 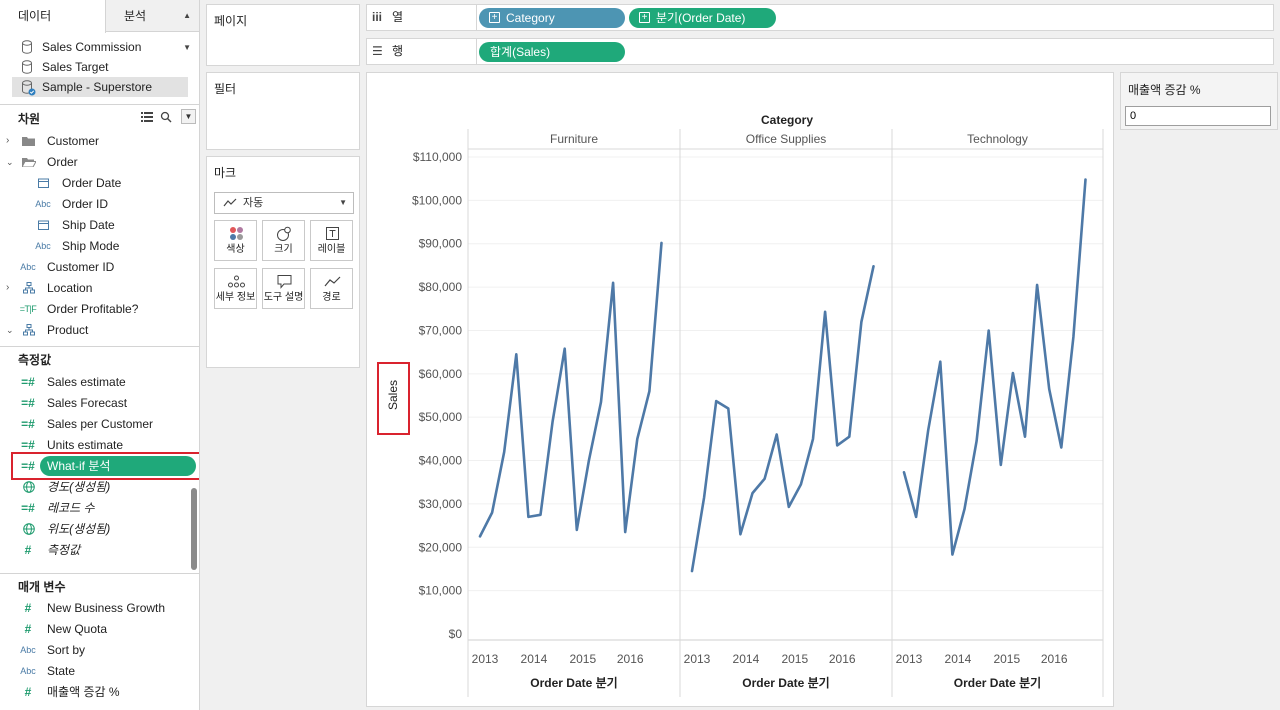 What do you see at coordinates (27, 67) in the screenshot?
I see `database-icon` at bounding box center [27, 67].